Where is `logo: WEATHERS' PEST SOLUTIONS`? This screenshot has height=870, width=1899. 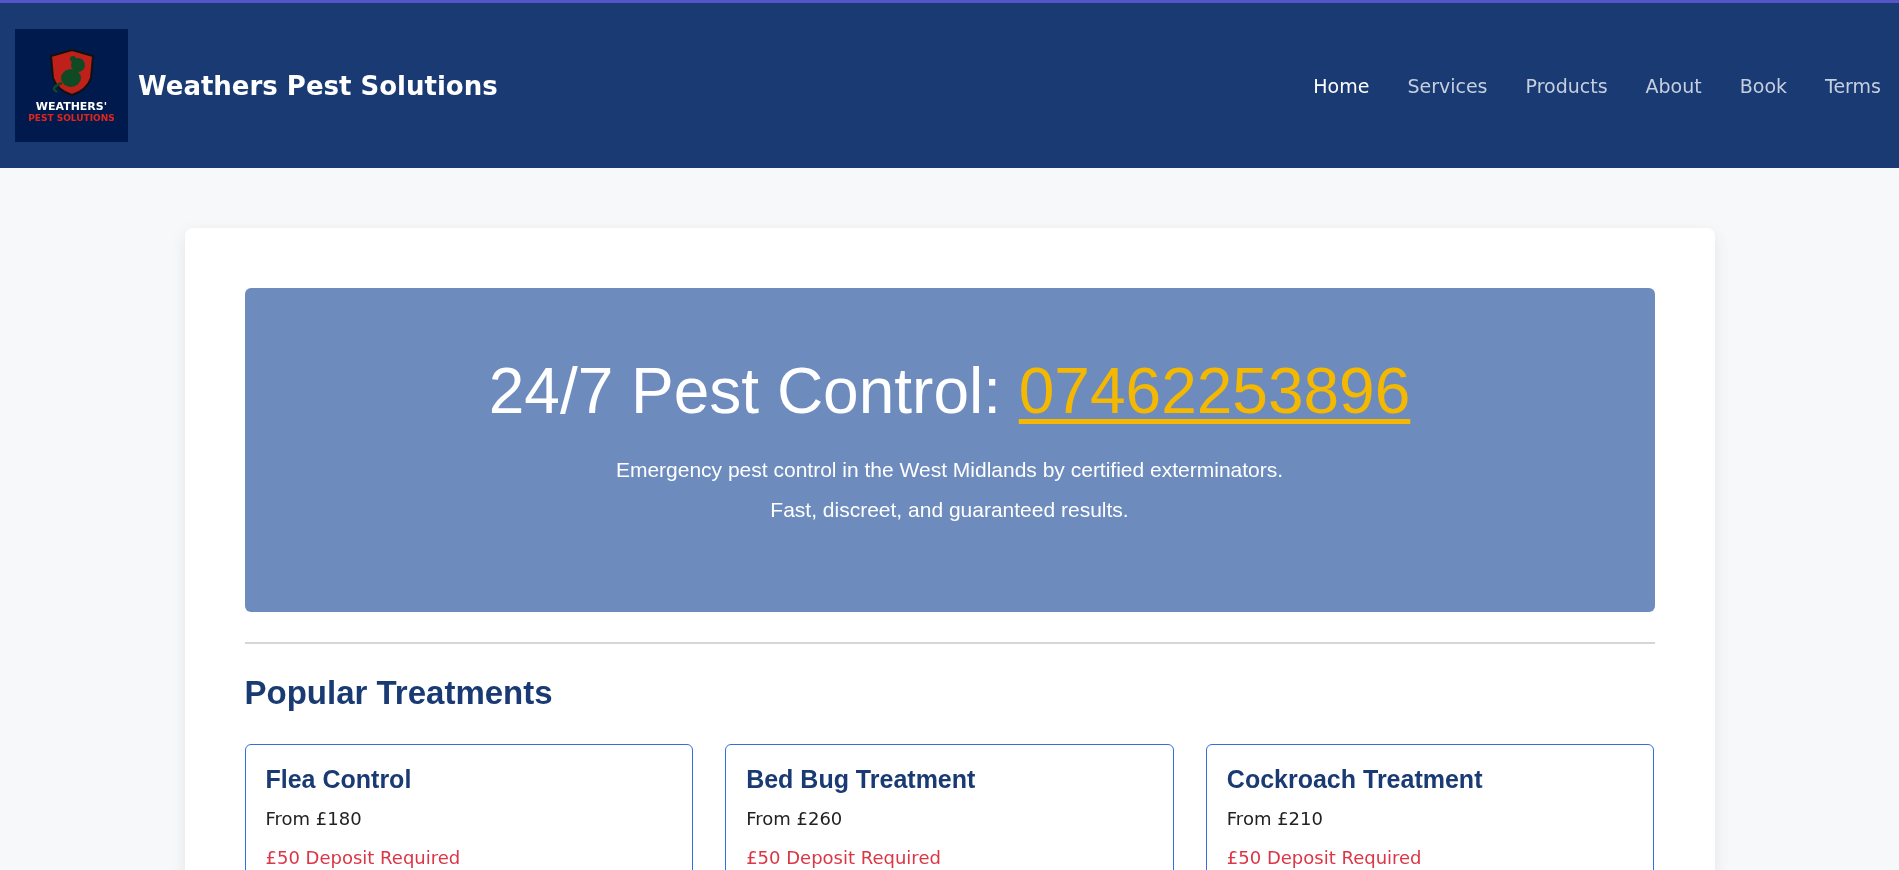
logo: WEATHERS' PEST SOLUTIONS is located at coordinates (71, 85).